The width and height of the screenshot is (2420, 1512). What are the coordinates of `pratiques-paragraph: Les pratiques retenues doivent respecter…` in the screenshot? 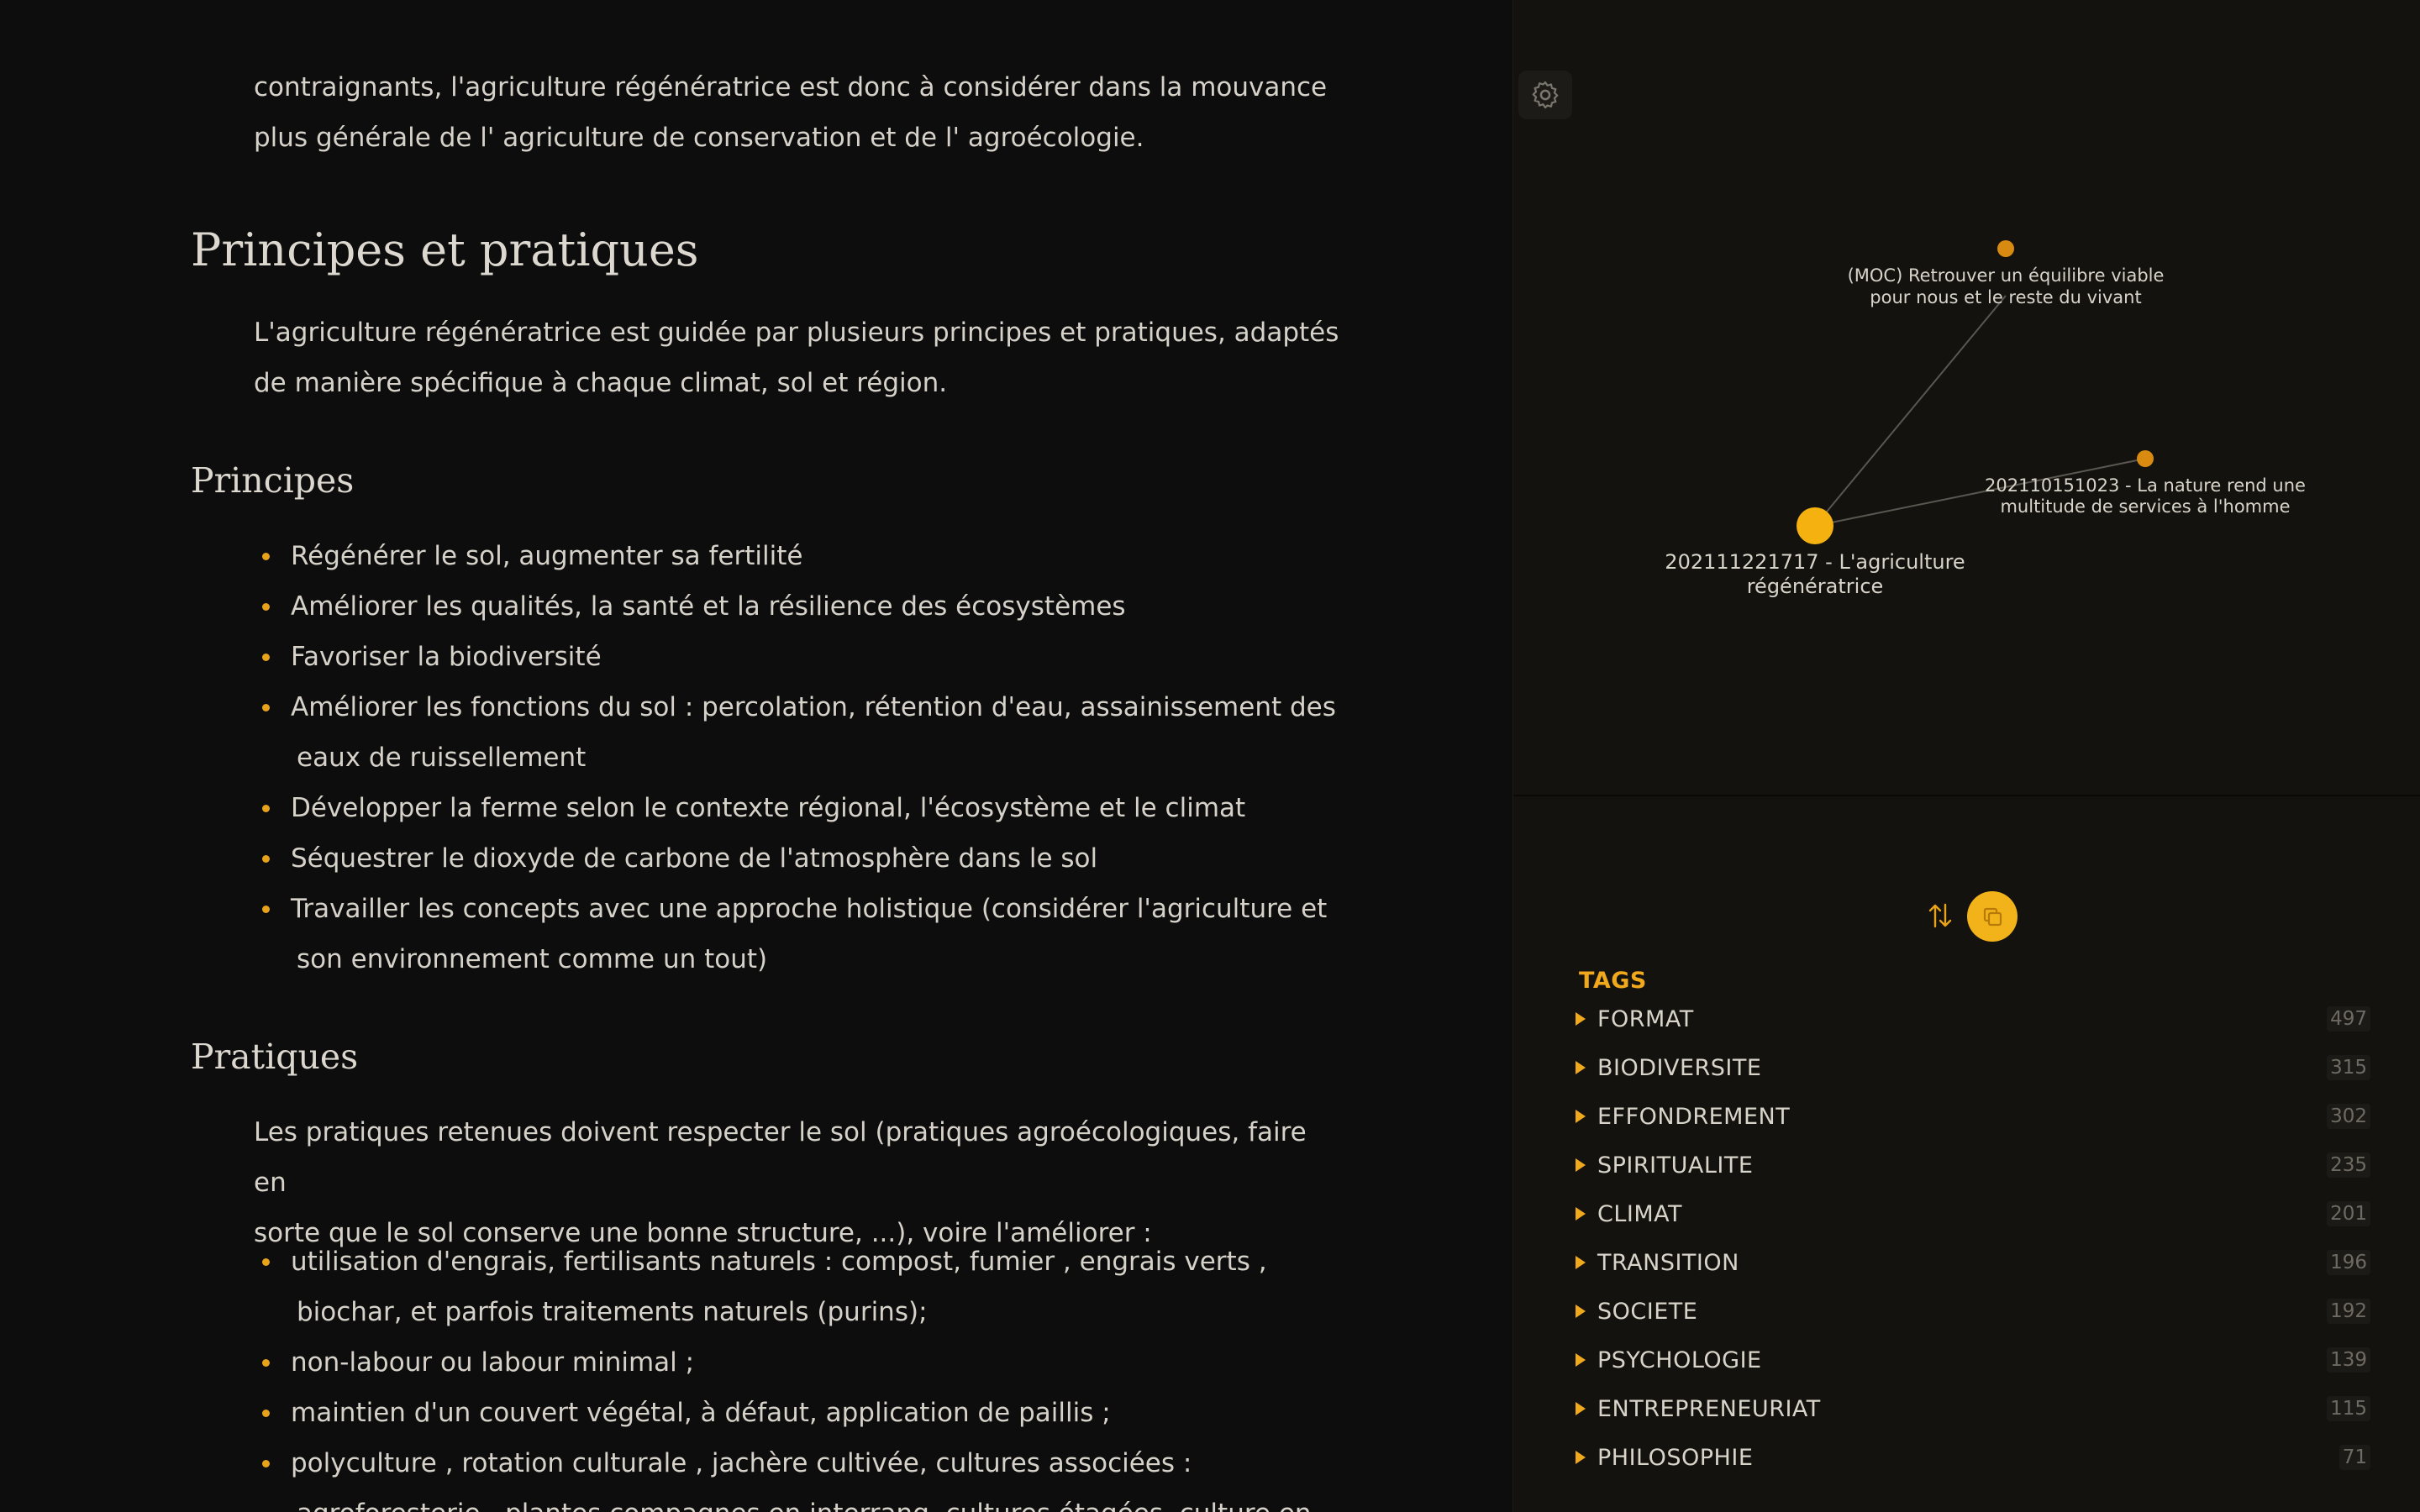 It's located at (800, 1182).